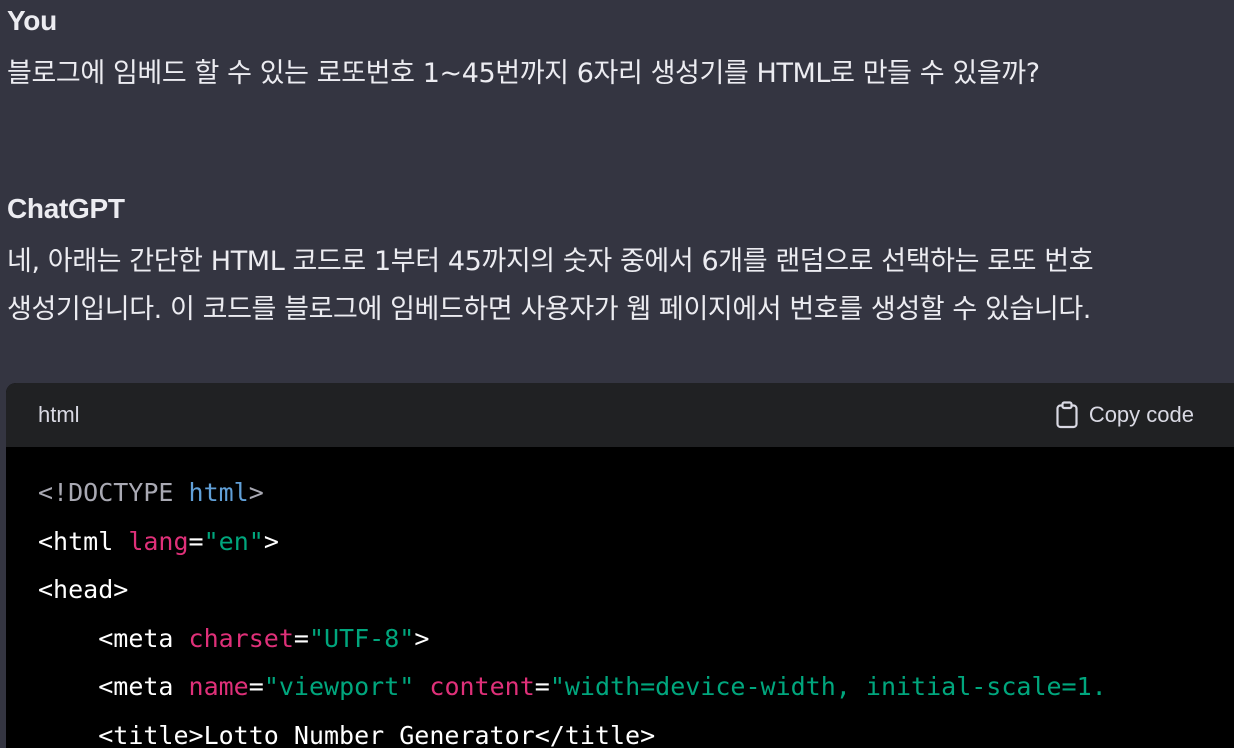 This screenshot has width=1234, height=748. Describe the element at coordinates (620, 415) in the screenshot. I see `code-block-header: html Copy code` at that location.